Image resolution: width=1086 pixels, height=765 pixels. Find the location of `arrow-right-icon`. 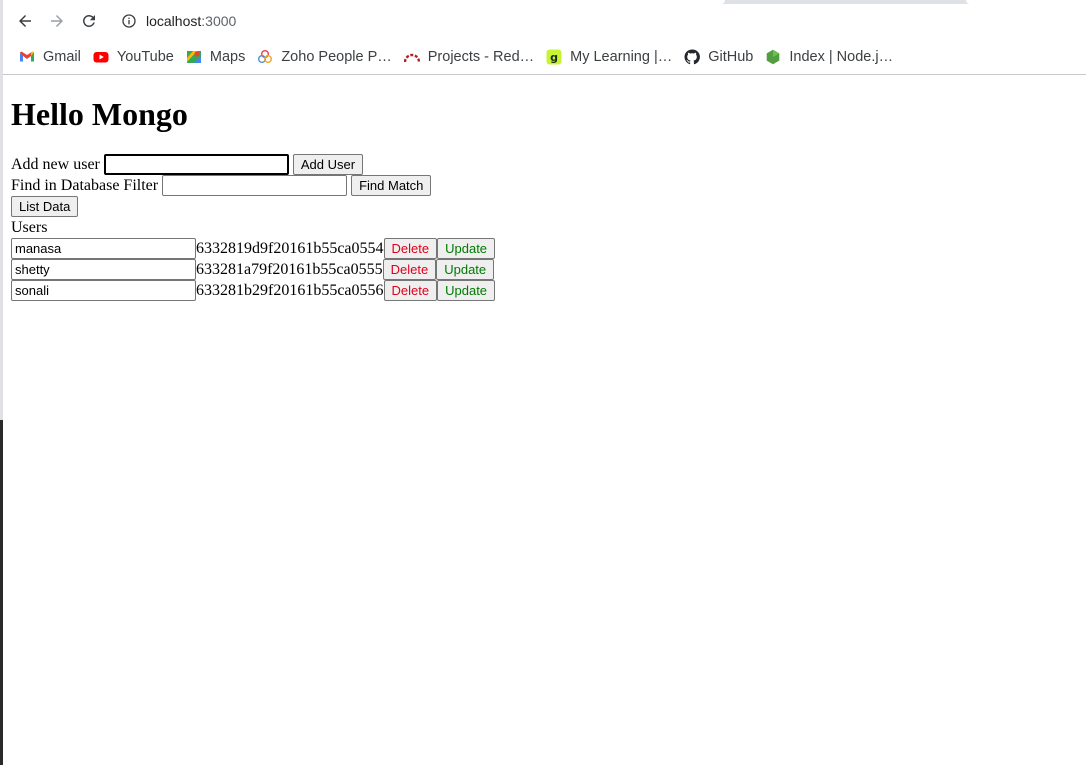

arrow-right-icon is located at coordinates (57, 21).